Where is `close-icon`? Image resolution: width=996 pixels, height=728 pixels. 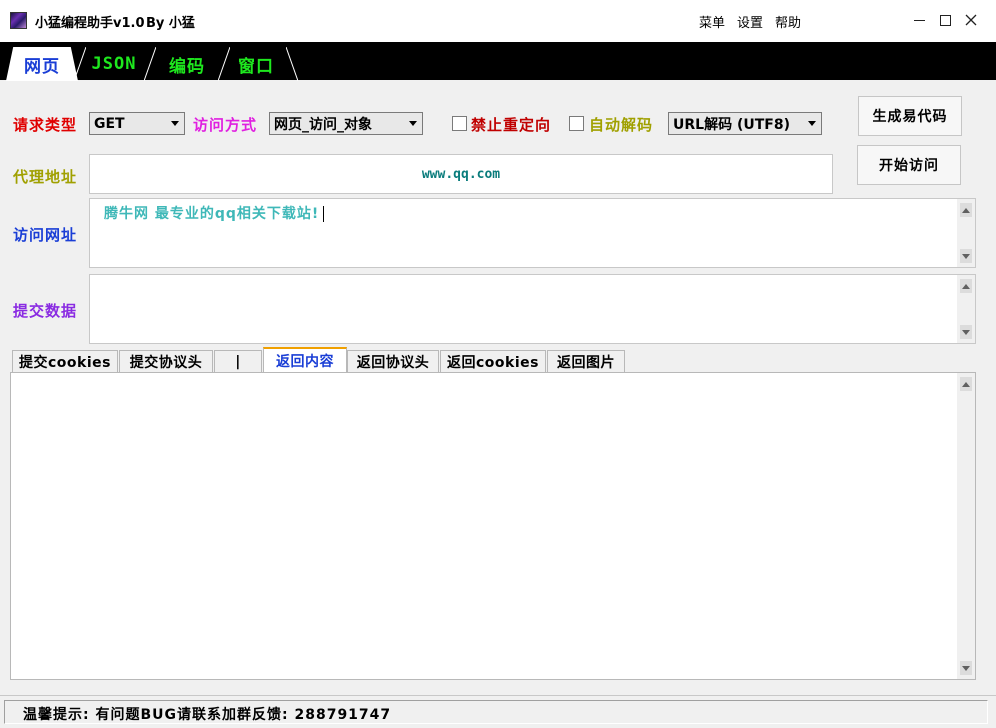 close-icon is located at coordinates (971, 20).